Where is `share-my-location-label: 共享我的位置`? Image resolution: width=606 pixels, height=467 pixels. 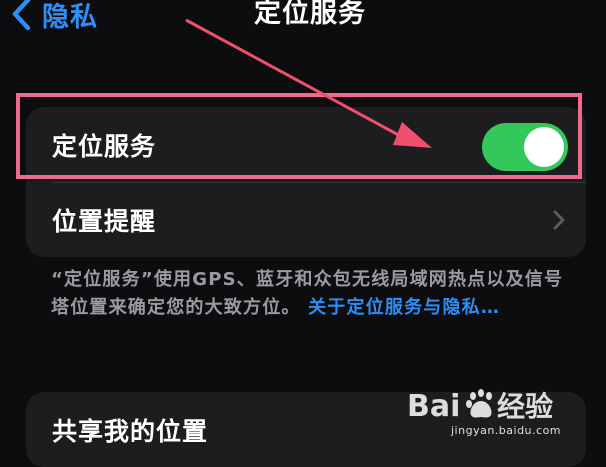
share-my-location-label: 共享我的位置 is located at coordinates (130, 431).